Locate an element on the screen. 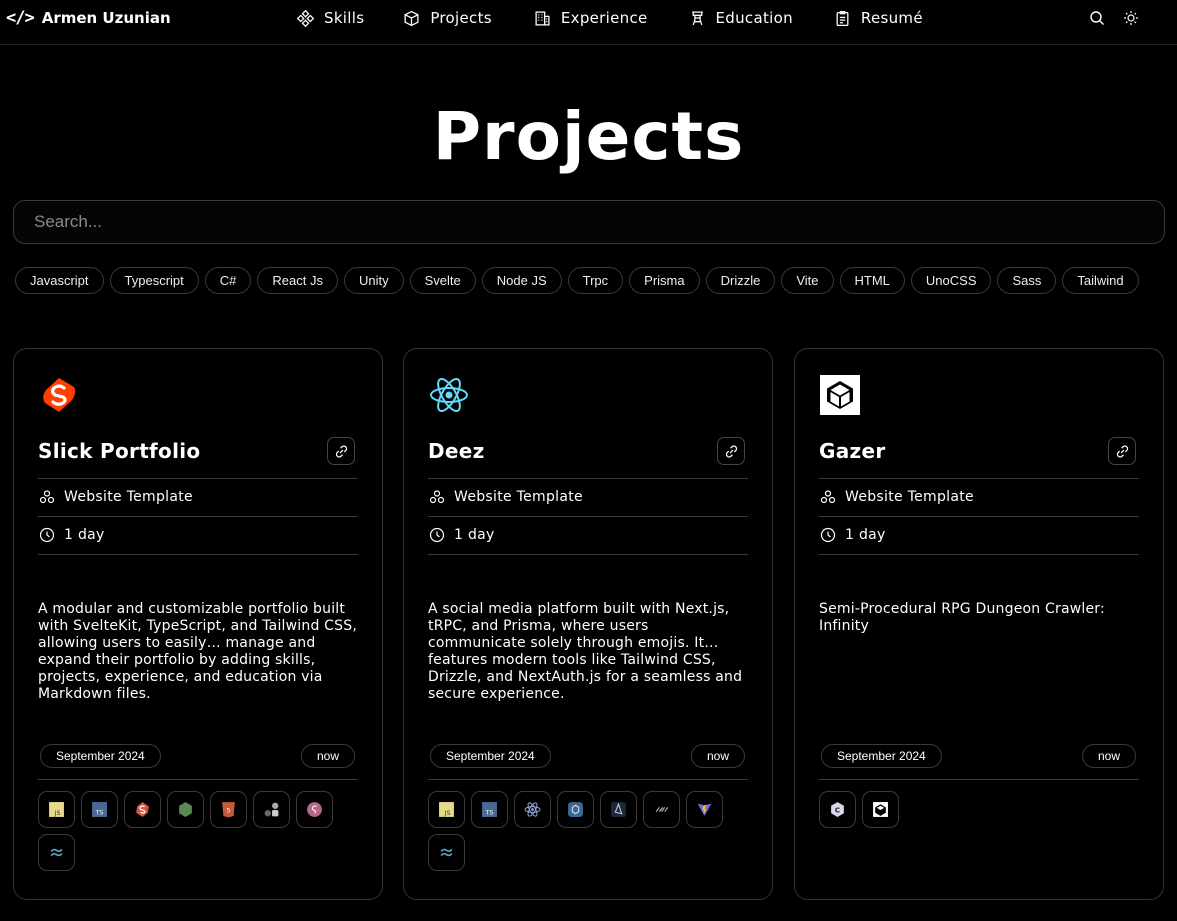 The width and height of the screenshot is (1177, 921). csharp-icon: C is located at coordinates (837, 809).